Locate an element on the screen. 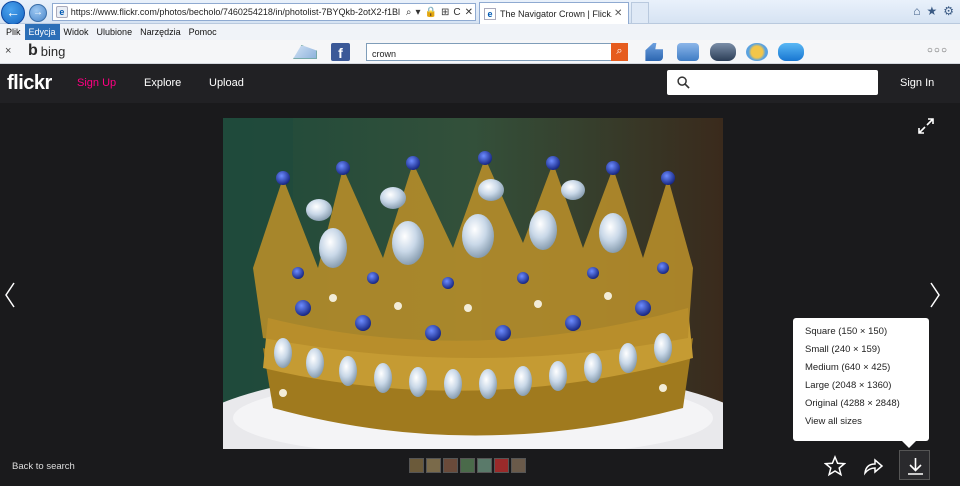 This screenshot has height=486, width=960. expand-icon is located at coordinates (926, 126).